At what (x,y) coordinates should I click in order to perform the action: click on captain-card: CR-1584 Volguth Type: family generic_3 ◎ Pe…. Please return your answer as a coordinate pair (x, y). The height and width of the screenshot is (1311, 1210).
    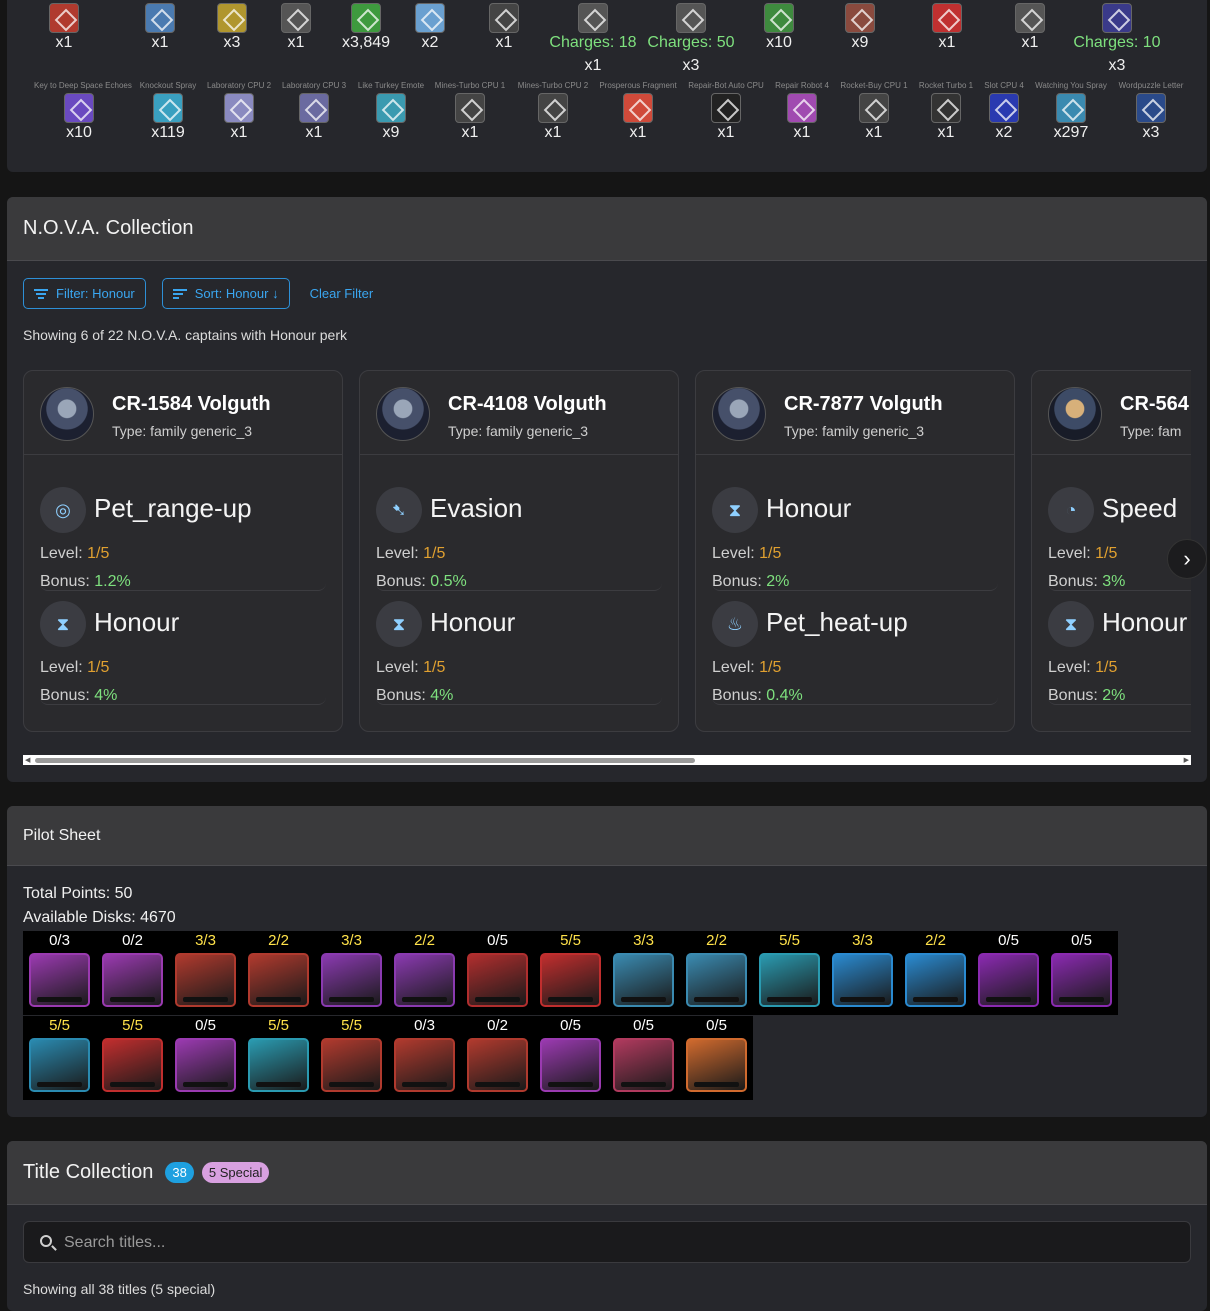
    Looking at the image, I should click on (183, 551).